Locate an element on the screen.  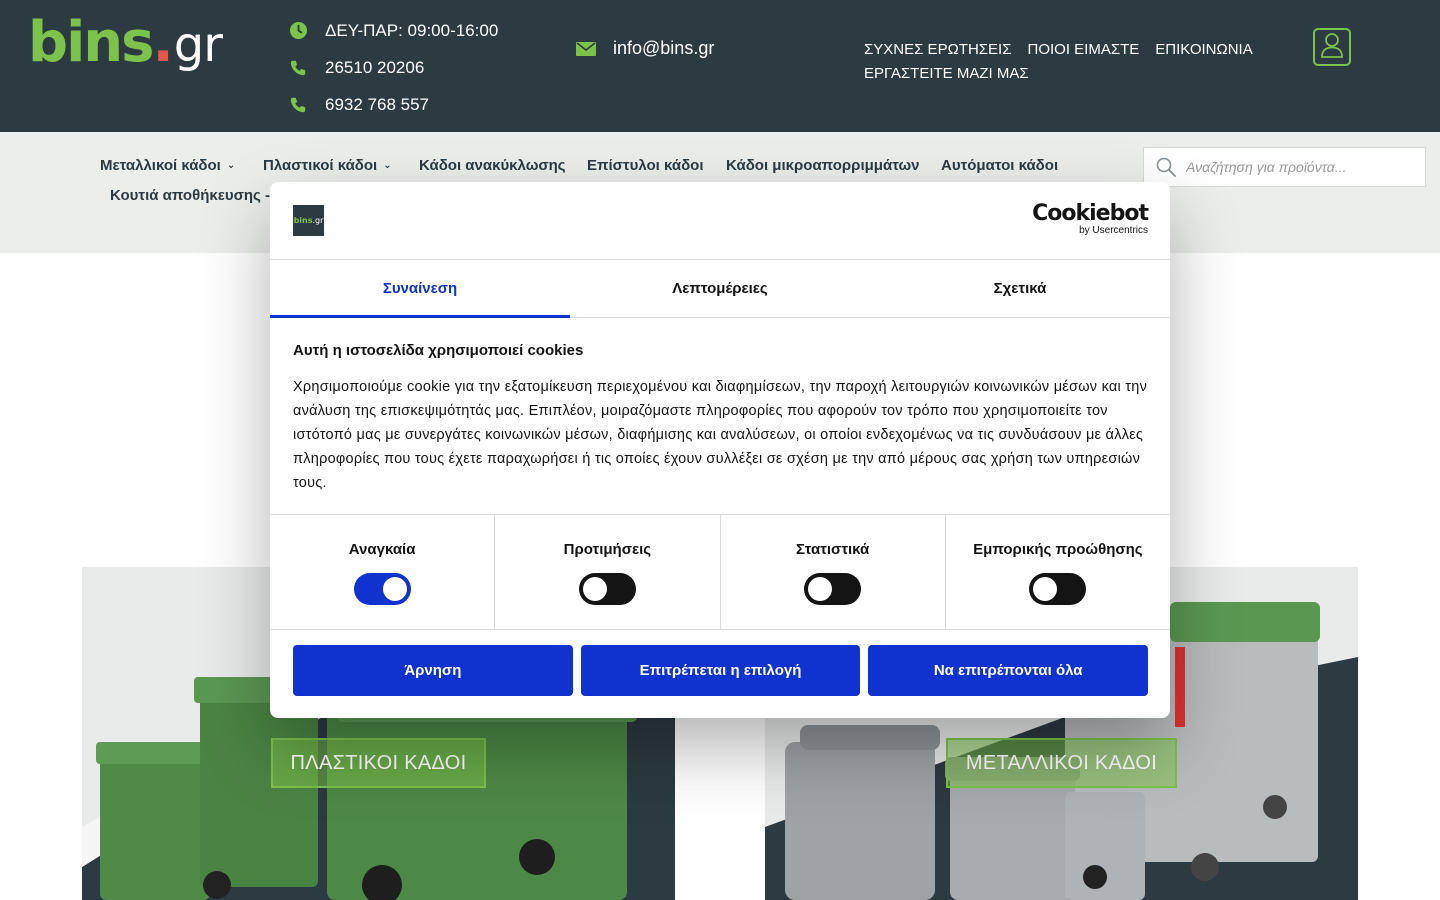
opening-hours: ΔΕΥ-ΠΑΡ: 09:00-16:00 is located at coordinates (393, 30).